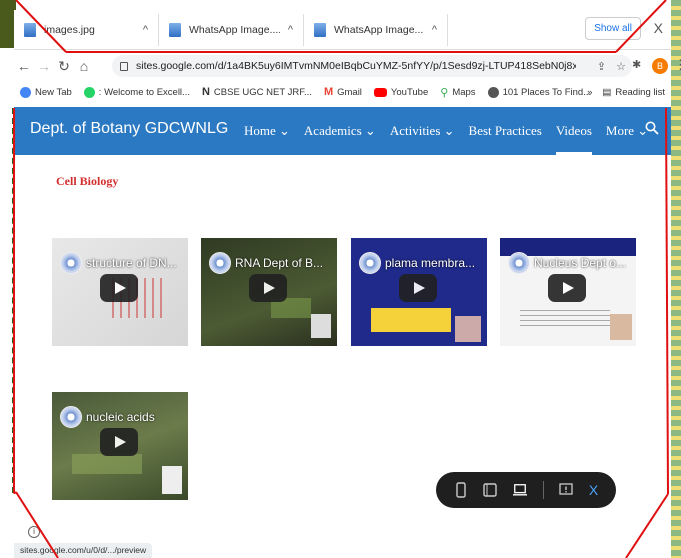 This screenshot has width=681, height=558. What do you see at coordinates (400, 92) in the screenshot?
I see `bookmark-item: YouTube` at bounding box center [400, 92].